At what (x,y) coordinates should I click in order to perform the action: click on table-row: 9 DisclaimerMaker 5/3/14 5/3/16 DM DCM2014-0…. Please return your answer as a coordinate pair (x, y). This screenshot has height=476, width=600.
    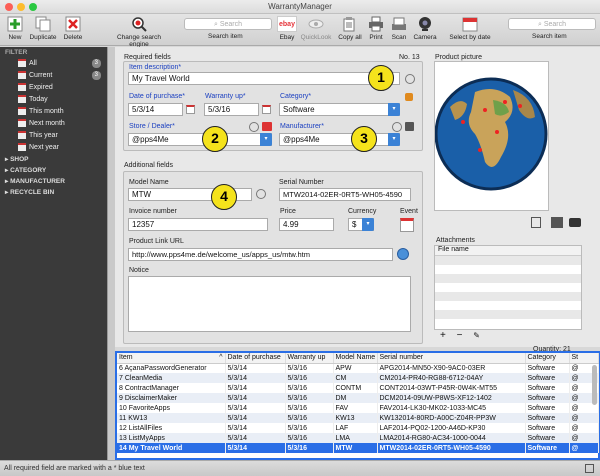
    Looking at the image, I should click on (358, 398).